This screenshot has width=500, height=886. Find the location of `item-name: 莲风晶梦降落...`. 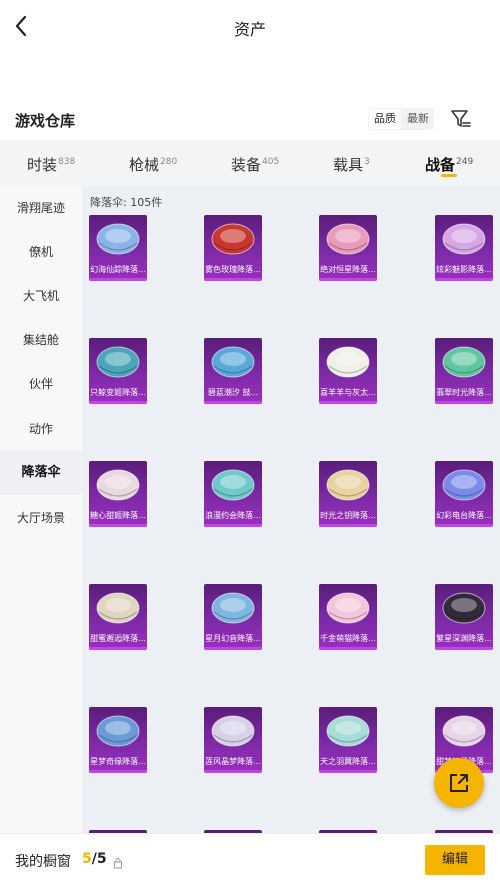

item-name: 莲风晶梦降落... is located at coordinates (233, 761).